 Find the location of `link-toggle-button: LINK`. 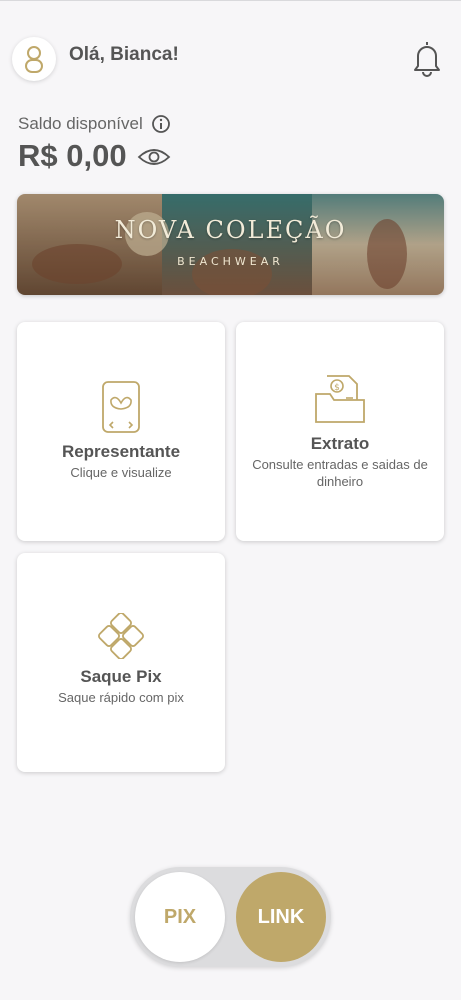

link-toggle-button: LINK is located at coordinates (281, 917).